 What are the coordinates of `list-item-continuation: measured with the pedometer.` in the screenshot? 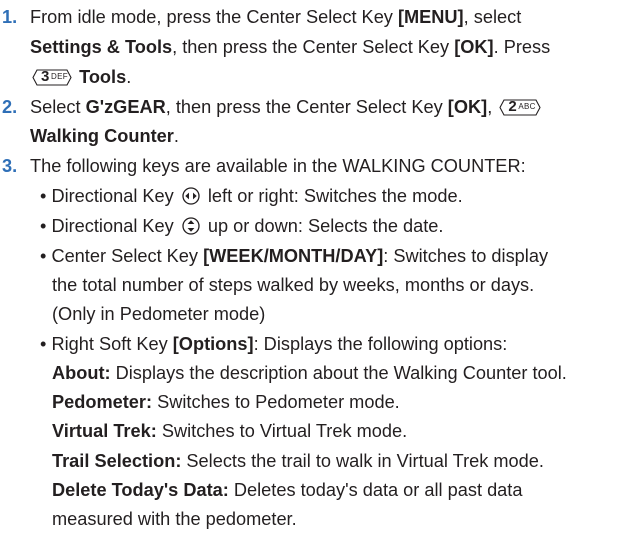 It's located at (174, 519).